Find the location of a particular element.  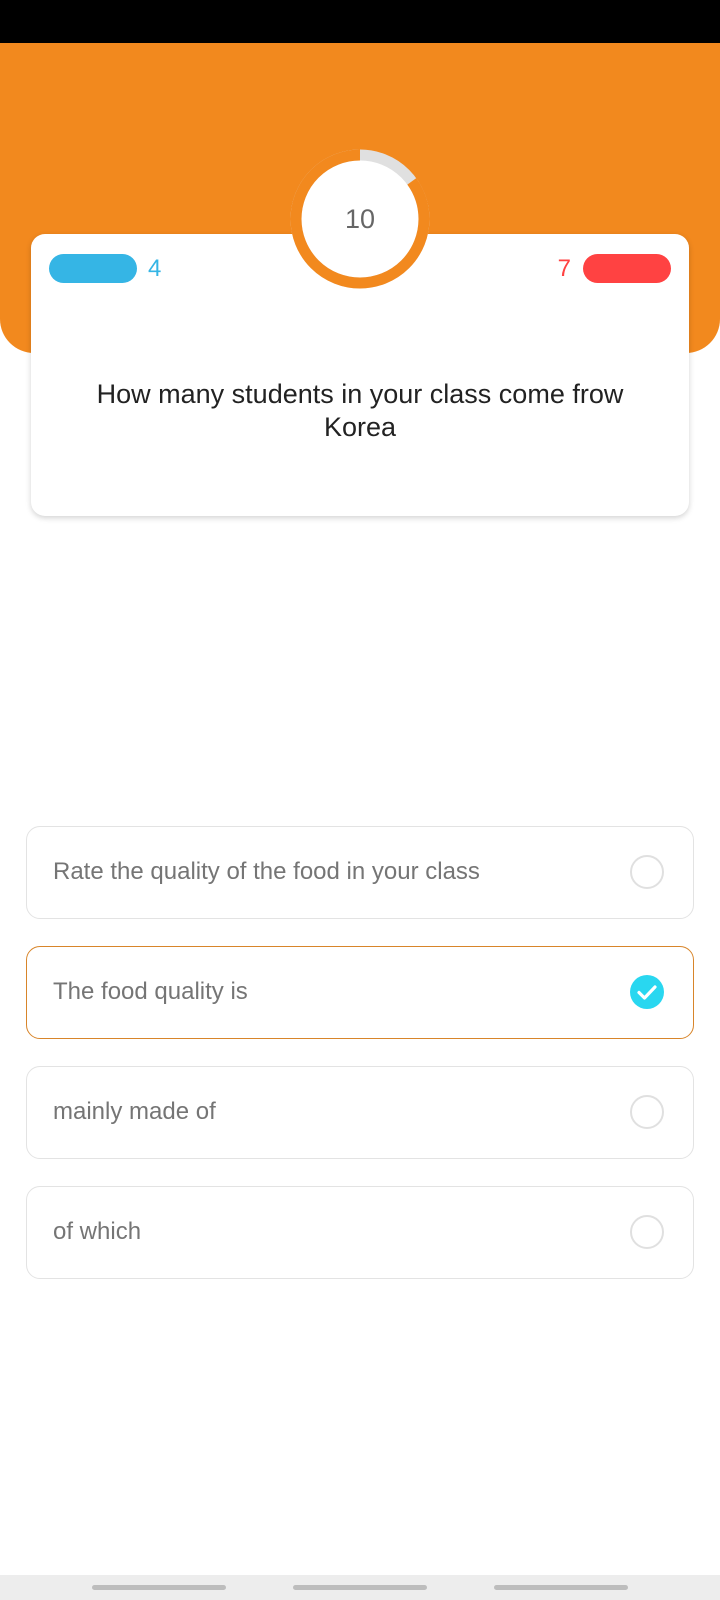

answer-label: mainly made of is located at coordinates (134, 1111).